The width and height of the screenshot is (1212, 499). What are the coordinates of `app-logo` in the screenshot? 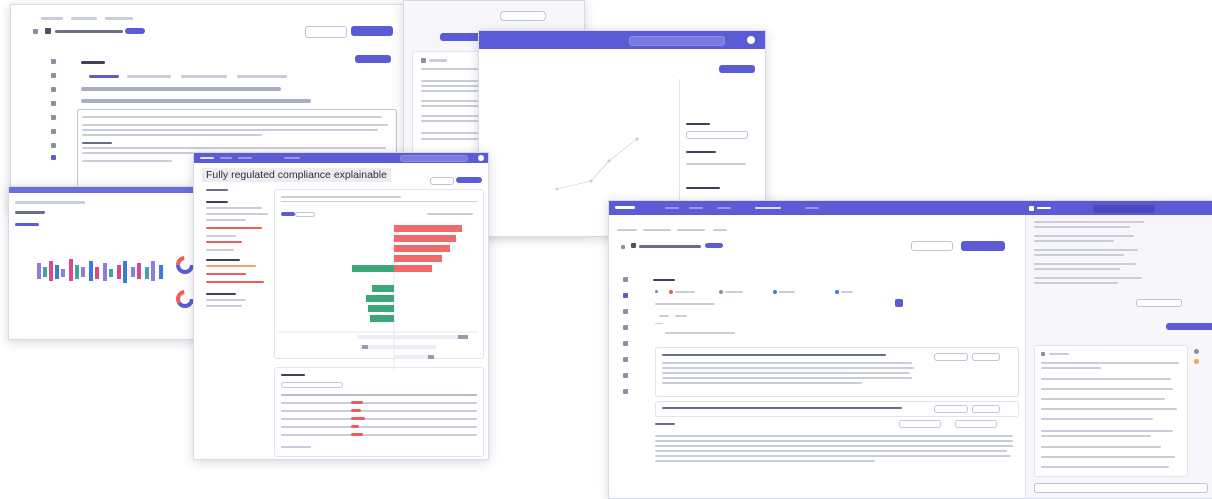 It's located at (625, 207).